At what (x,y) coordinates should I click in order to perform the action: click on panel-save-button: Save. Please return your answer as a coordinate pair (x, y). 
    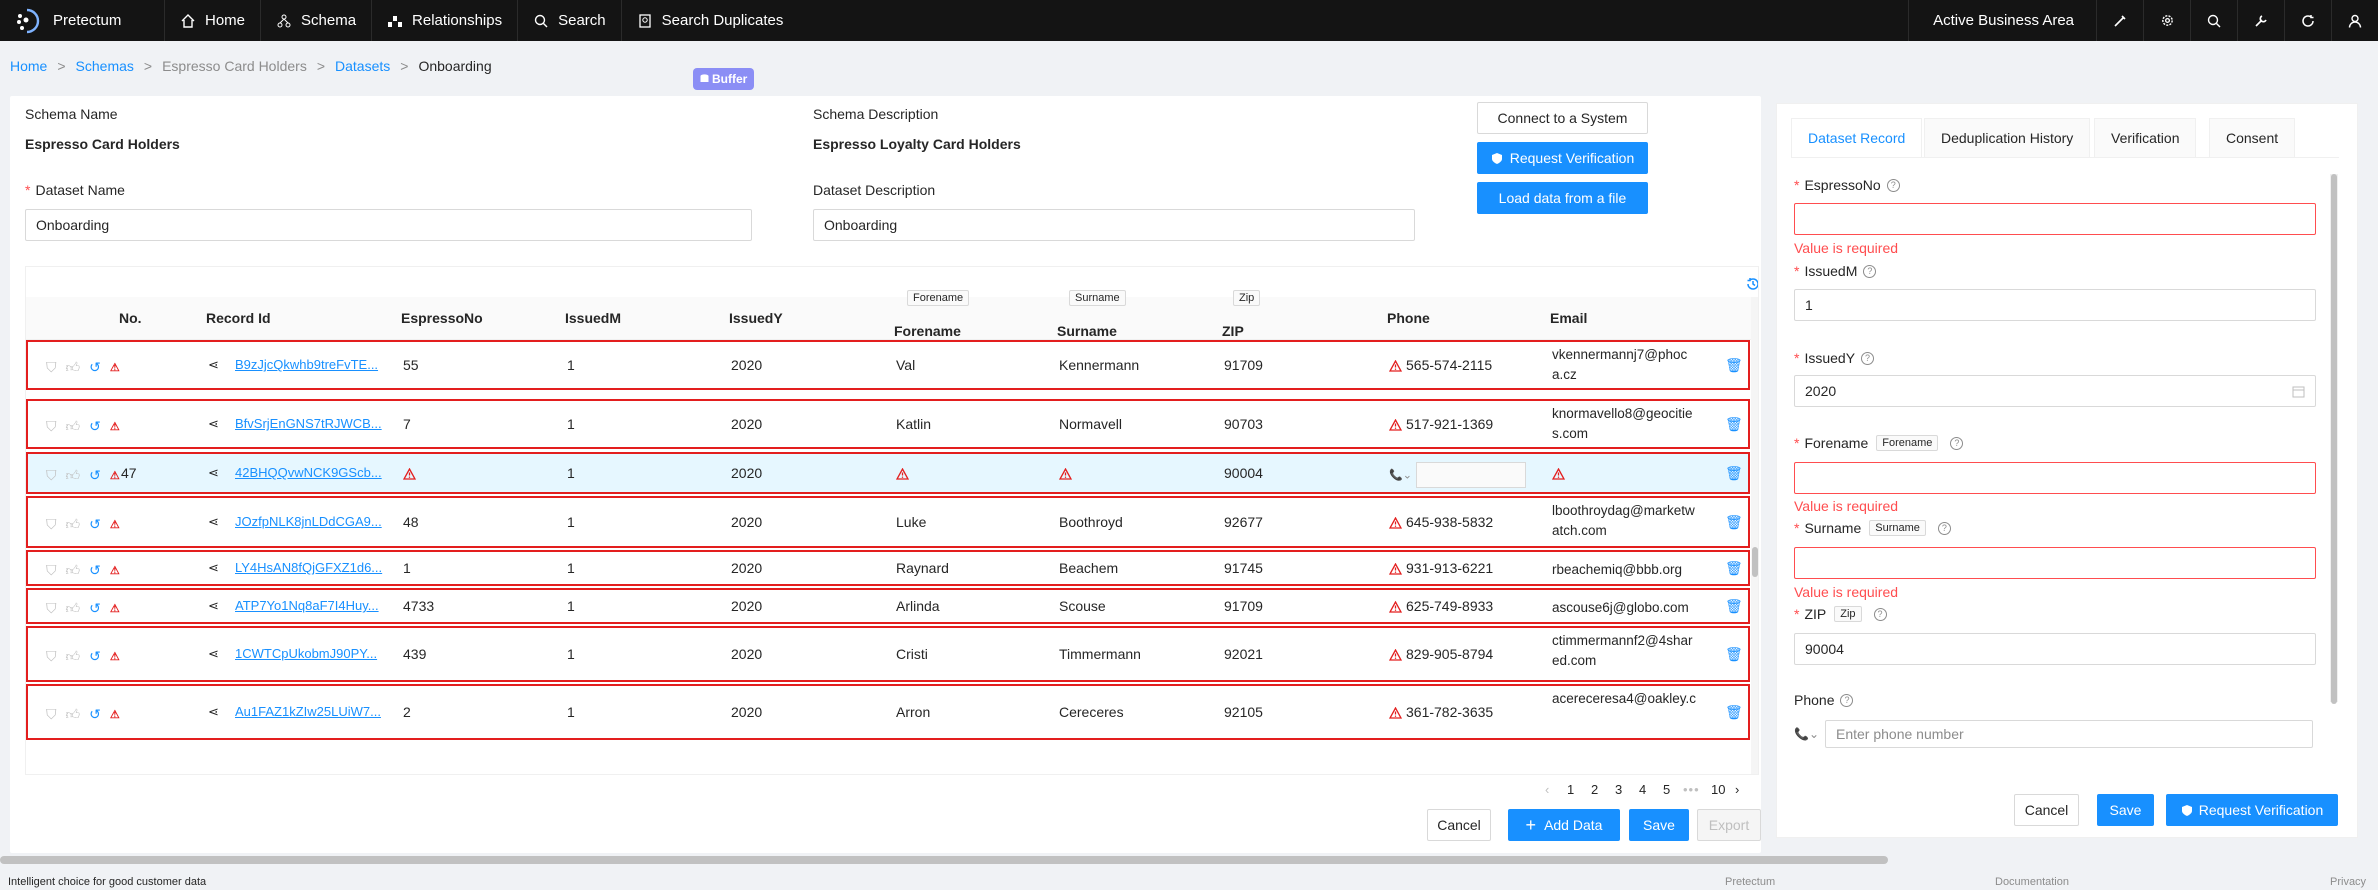
    Looking at the image, I should click on (2125, 810).